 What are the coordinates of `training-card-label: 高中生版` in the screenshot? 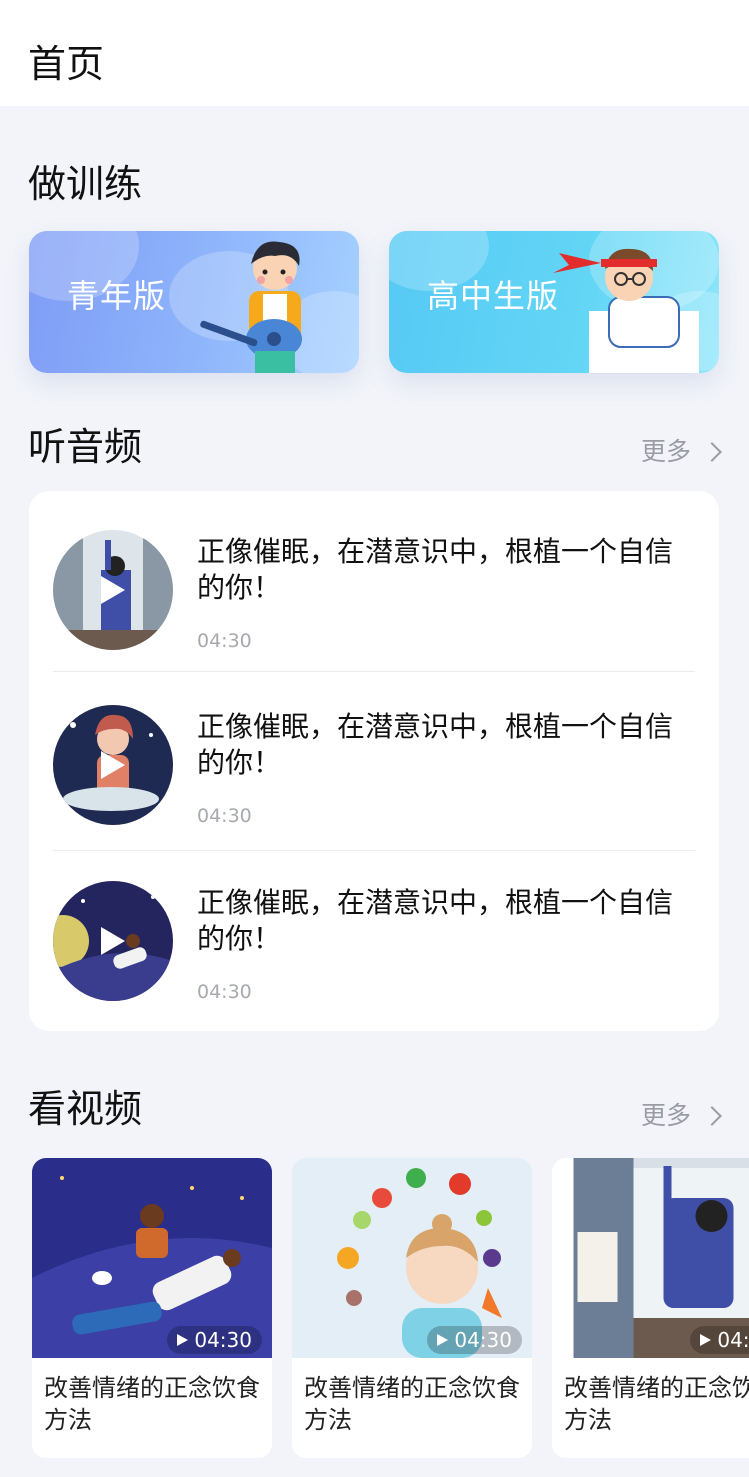 It's located at (493, 296).